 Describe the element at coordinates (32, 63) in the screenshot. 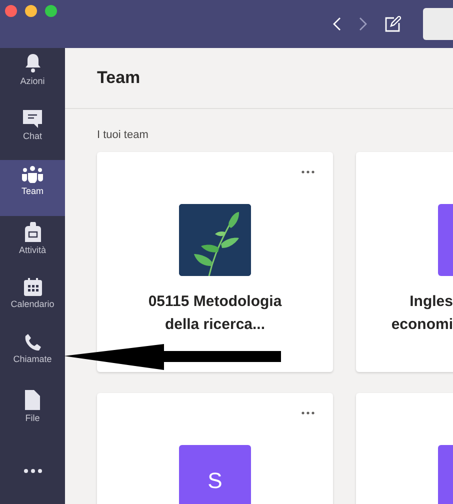

I see `bell-icon` at that location.